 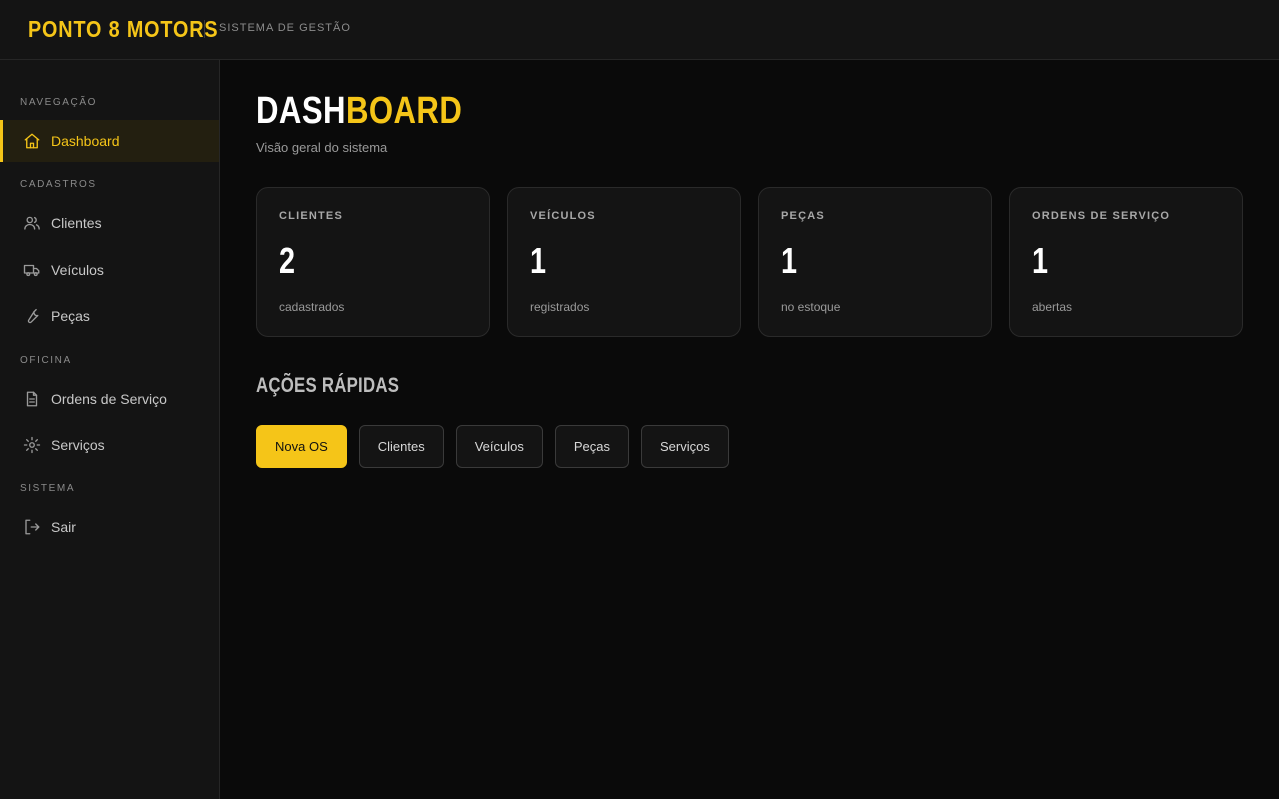 I want to click on stat-label: PEÇAS, so click(x=803, y=216).